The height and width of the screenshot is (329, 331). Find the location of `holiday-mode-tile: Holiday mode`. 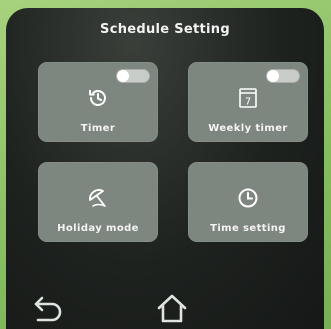

holiday-mode-tile: Holiday mode is located at coordinates (98, 202).